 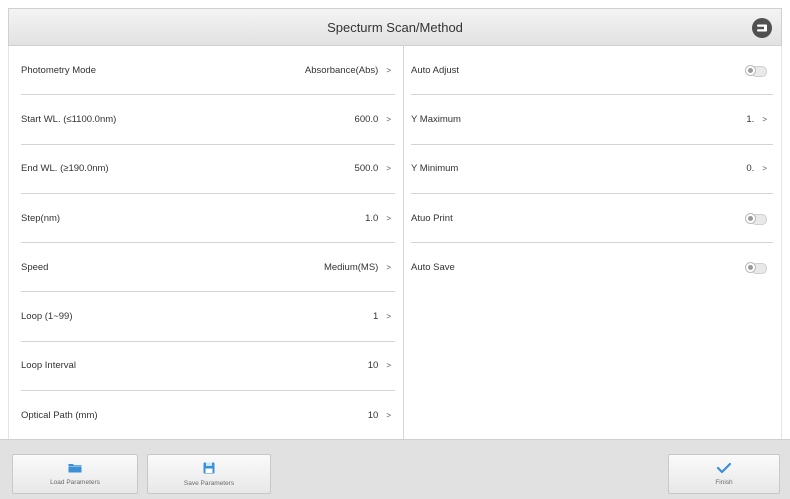 I want to click on row-value: Absorbance(Abs), so click(x=341, y=70).